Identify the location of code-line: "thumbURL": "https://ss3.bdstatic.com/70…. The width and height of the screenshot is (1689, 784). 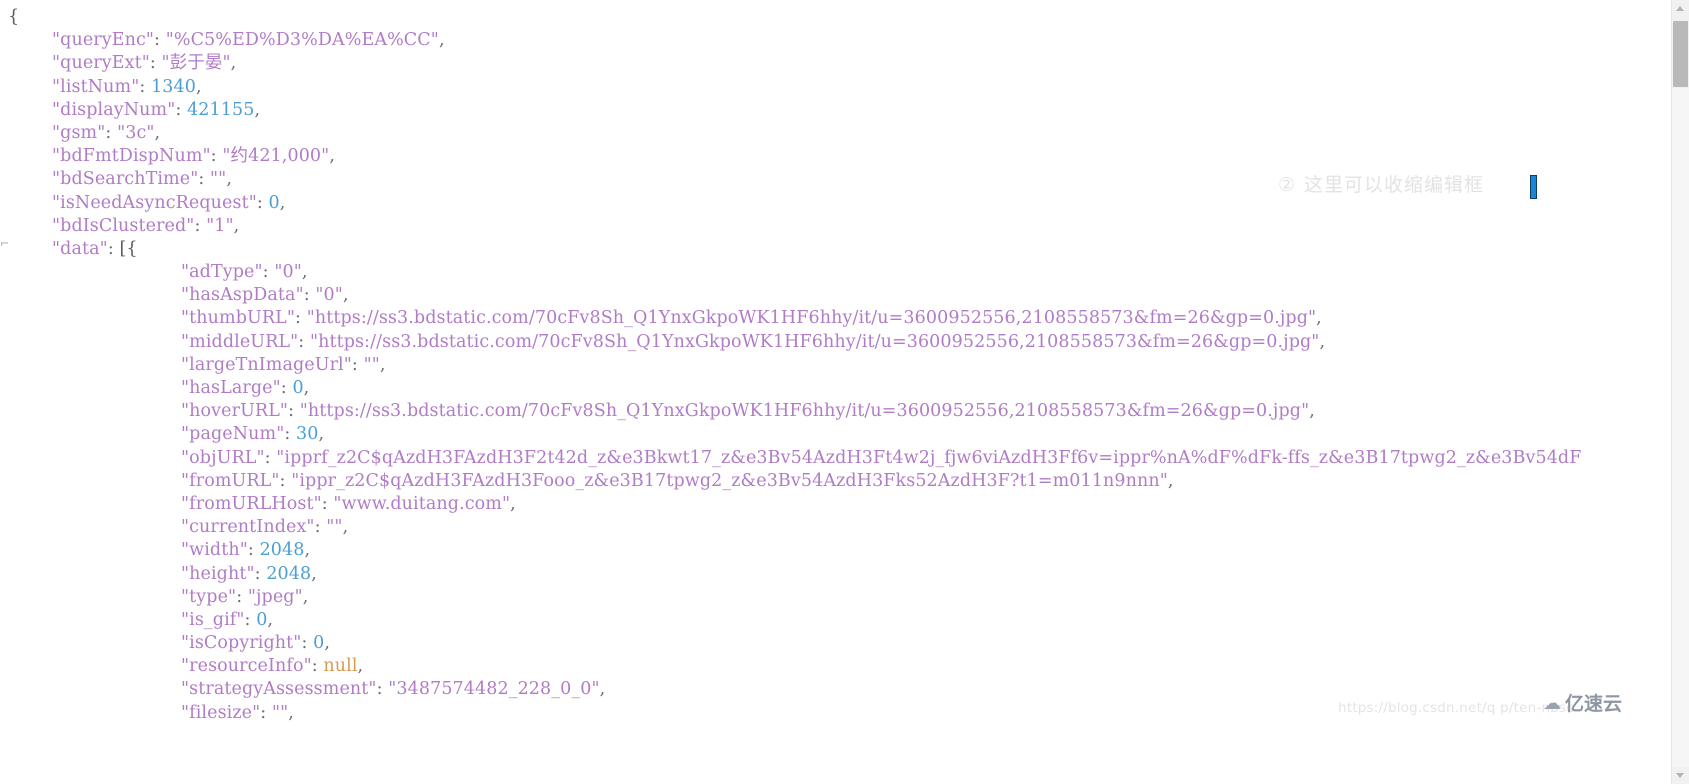
(844, 318).